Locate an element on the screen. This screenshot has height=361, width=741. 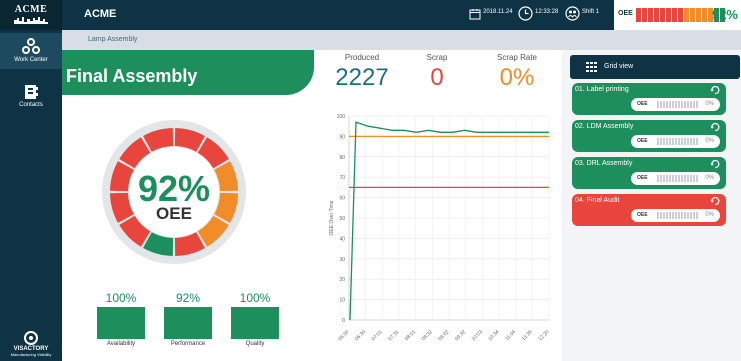
shift-text: Shift 1 is located at coordinates (591, 12).